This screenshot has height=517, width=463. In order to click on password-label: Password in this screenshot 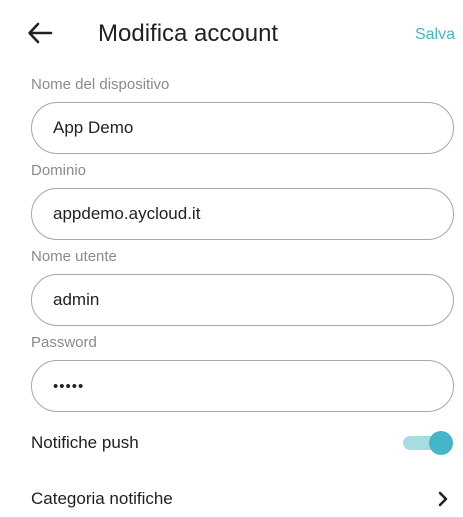, I will do `click(64, 342)`.